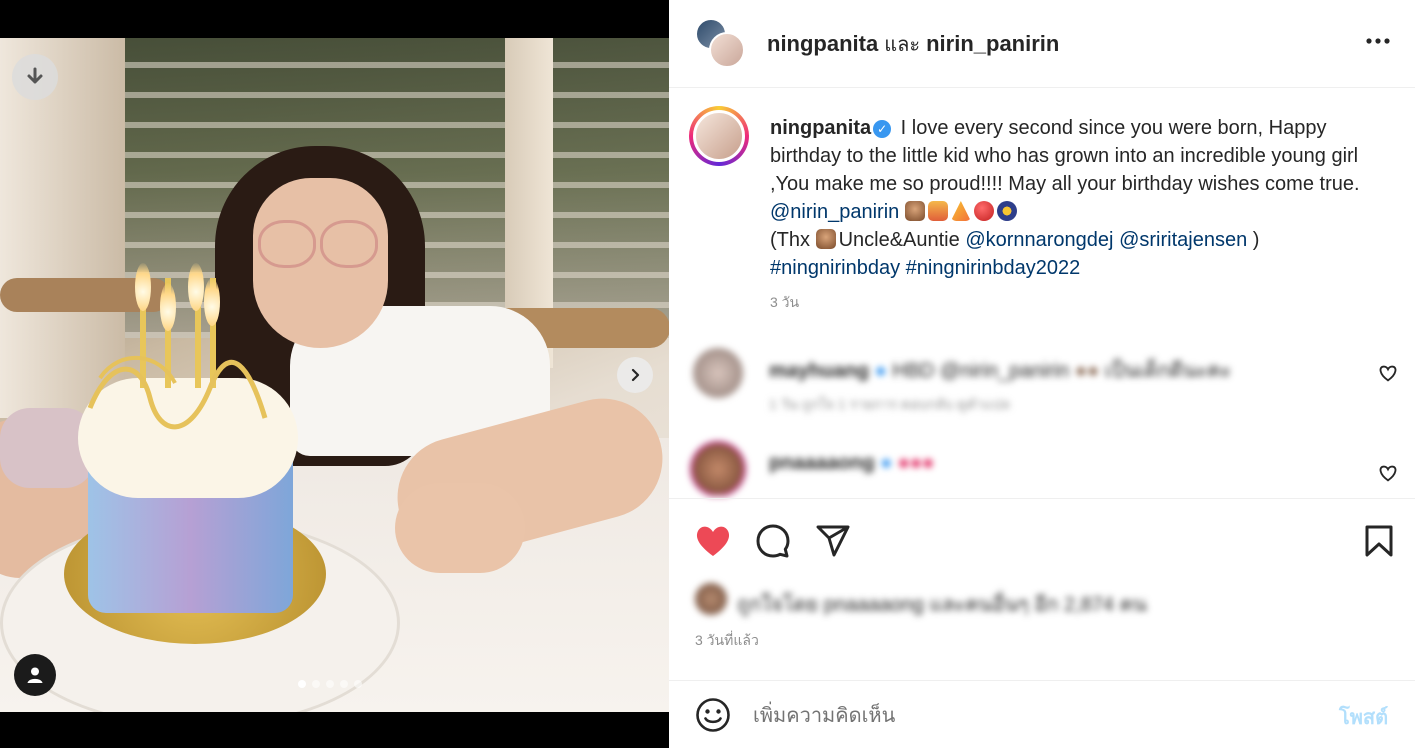 The height and width of the screenshot is (748, 1415). Describe the element at coordinates (937, 211) in the screenshot. I see `gift-emoji-icon` at that location.